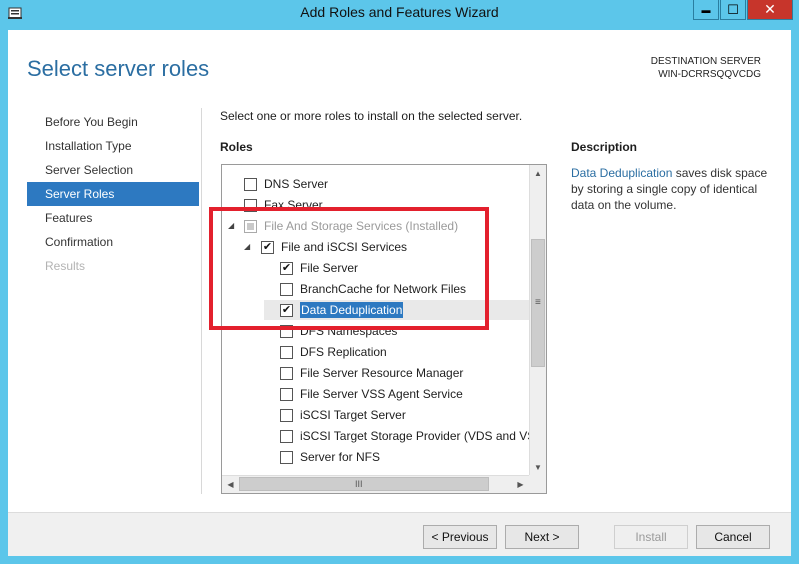  Describe the element at coordinates (201, 301) in the screenshot. I see `nav-divider` at that location.